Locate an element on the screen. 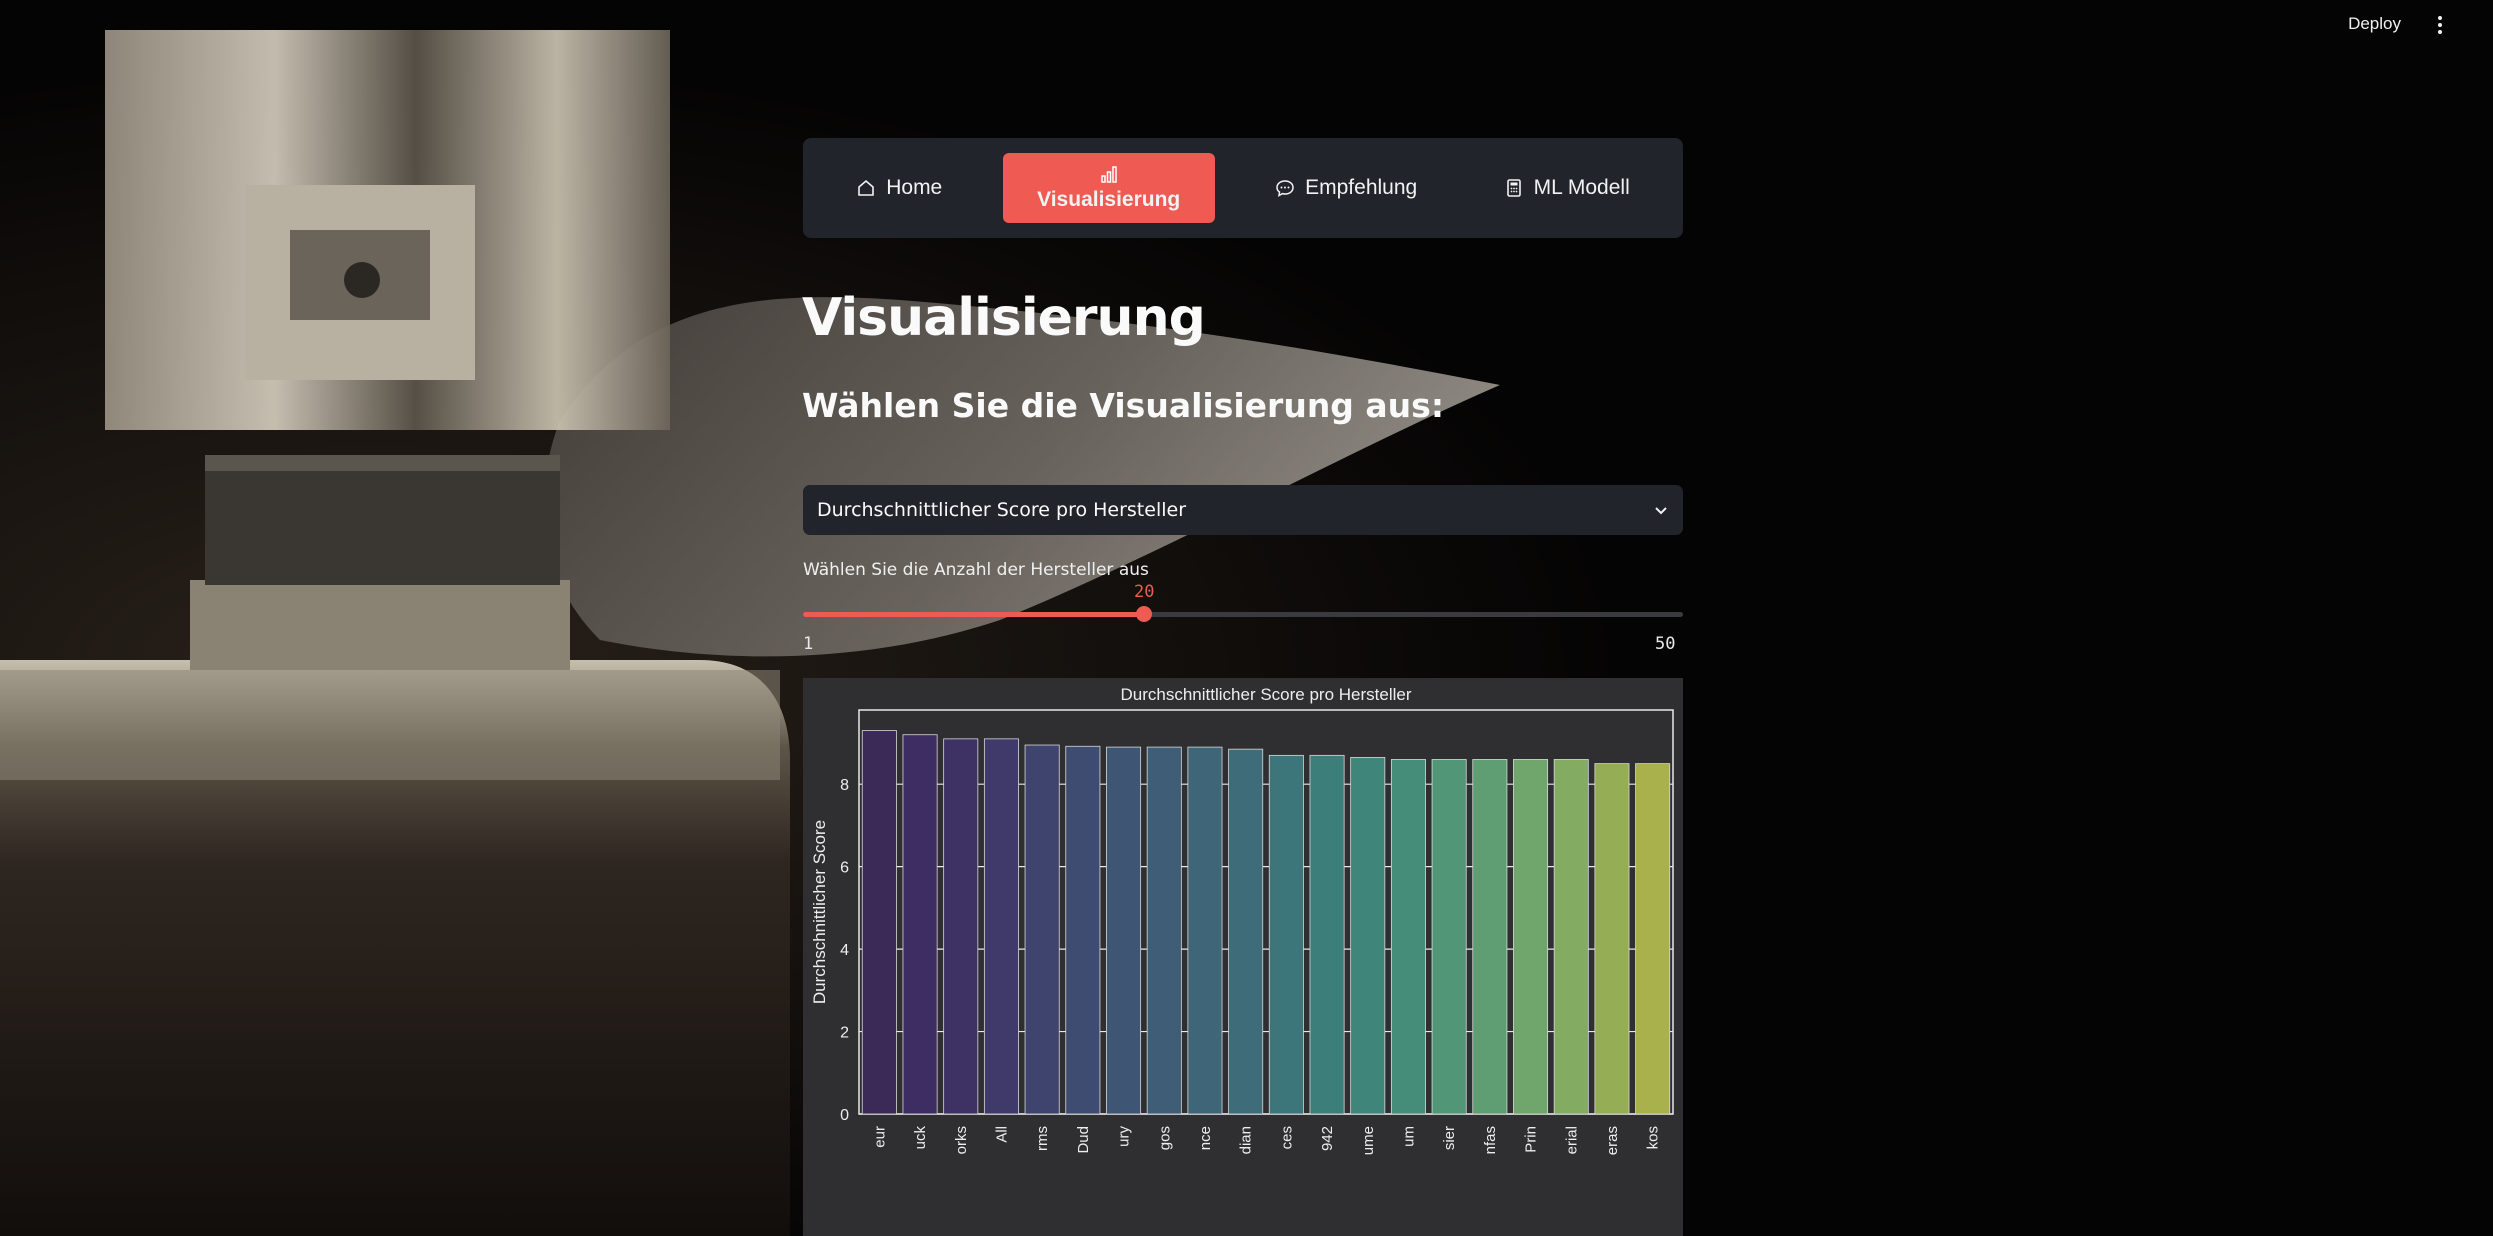 The width and height of the screenshot is (2493, 1236). nav-item-empfehlung: Empfehlung is located at coordinates (1346, 188).